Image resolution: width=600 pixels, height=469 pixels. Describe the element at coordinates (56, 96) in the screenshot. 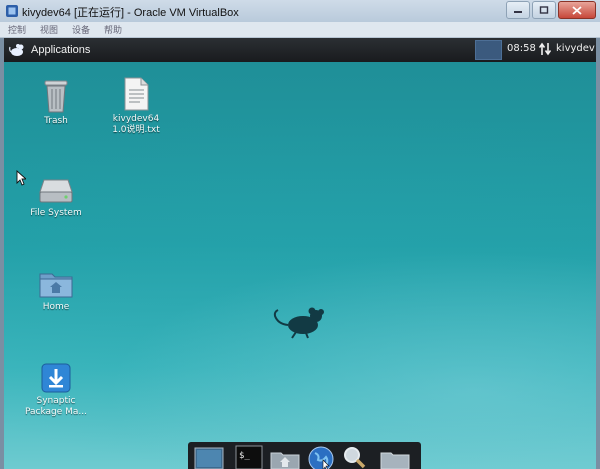

I see `trash-icon` at that location.